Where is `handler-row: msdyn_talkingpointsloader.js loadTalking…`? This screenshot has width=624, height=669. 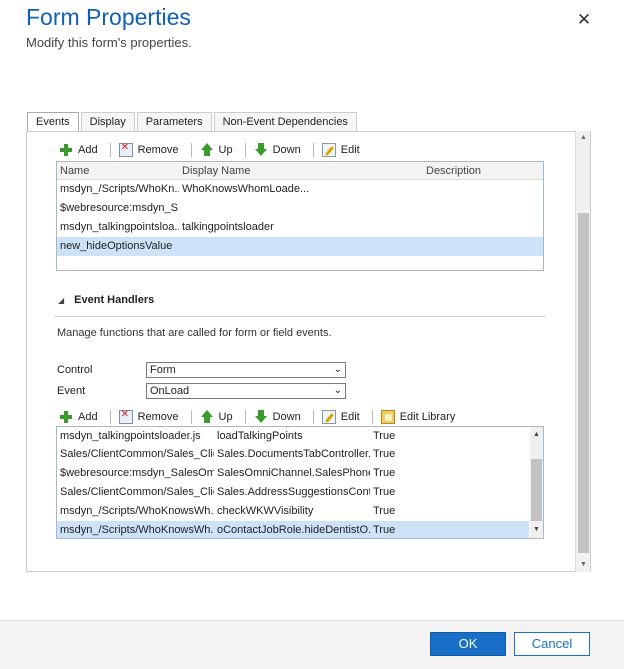
handler-row: msdyn_talkingpointsloader.js loadTalking… is located at coordinates (300, 436).